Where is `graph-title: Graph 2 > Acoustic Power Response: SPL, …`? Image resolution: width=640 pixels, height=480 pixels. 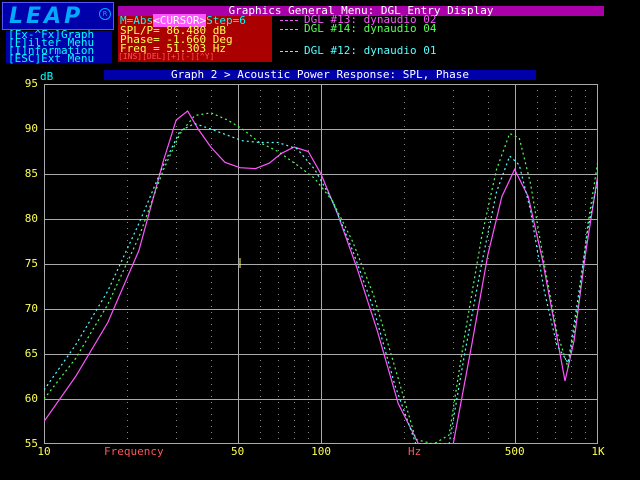 graph-title: Graph 2 > Acoustic Power Response: SPL, … is located at coordinates (319, 74).